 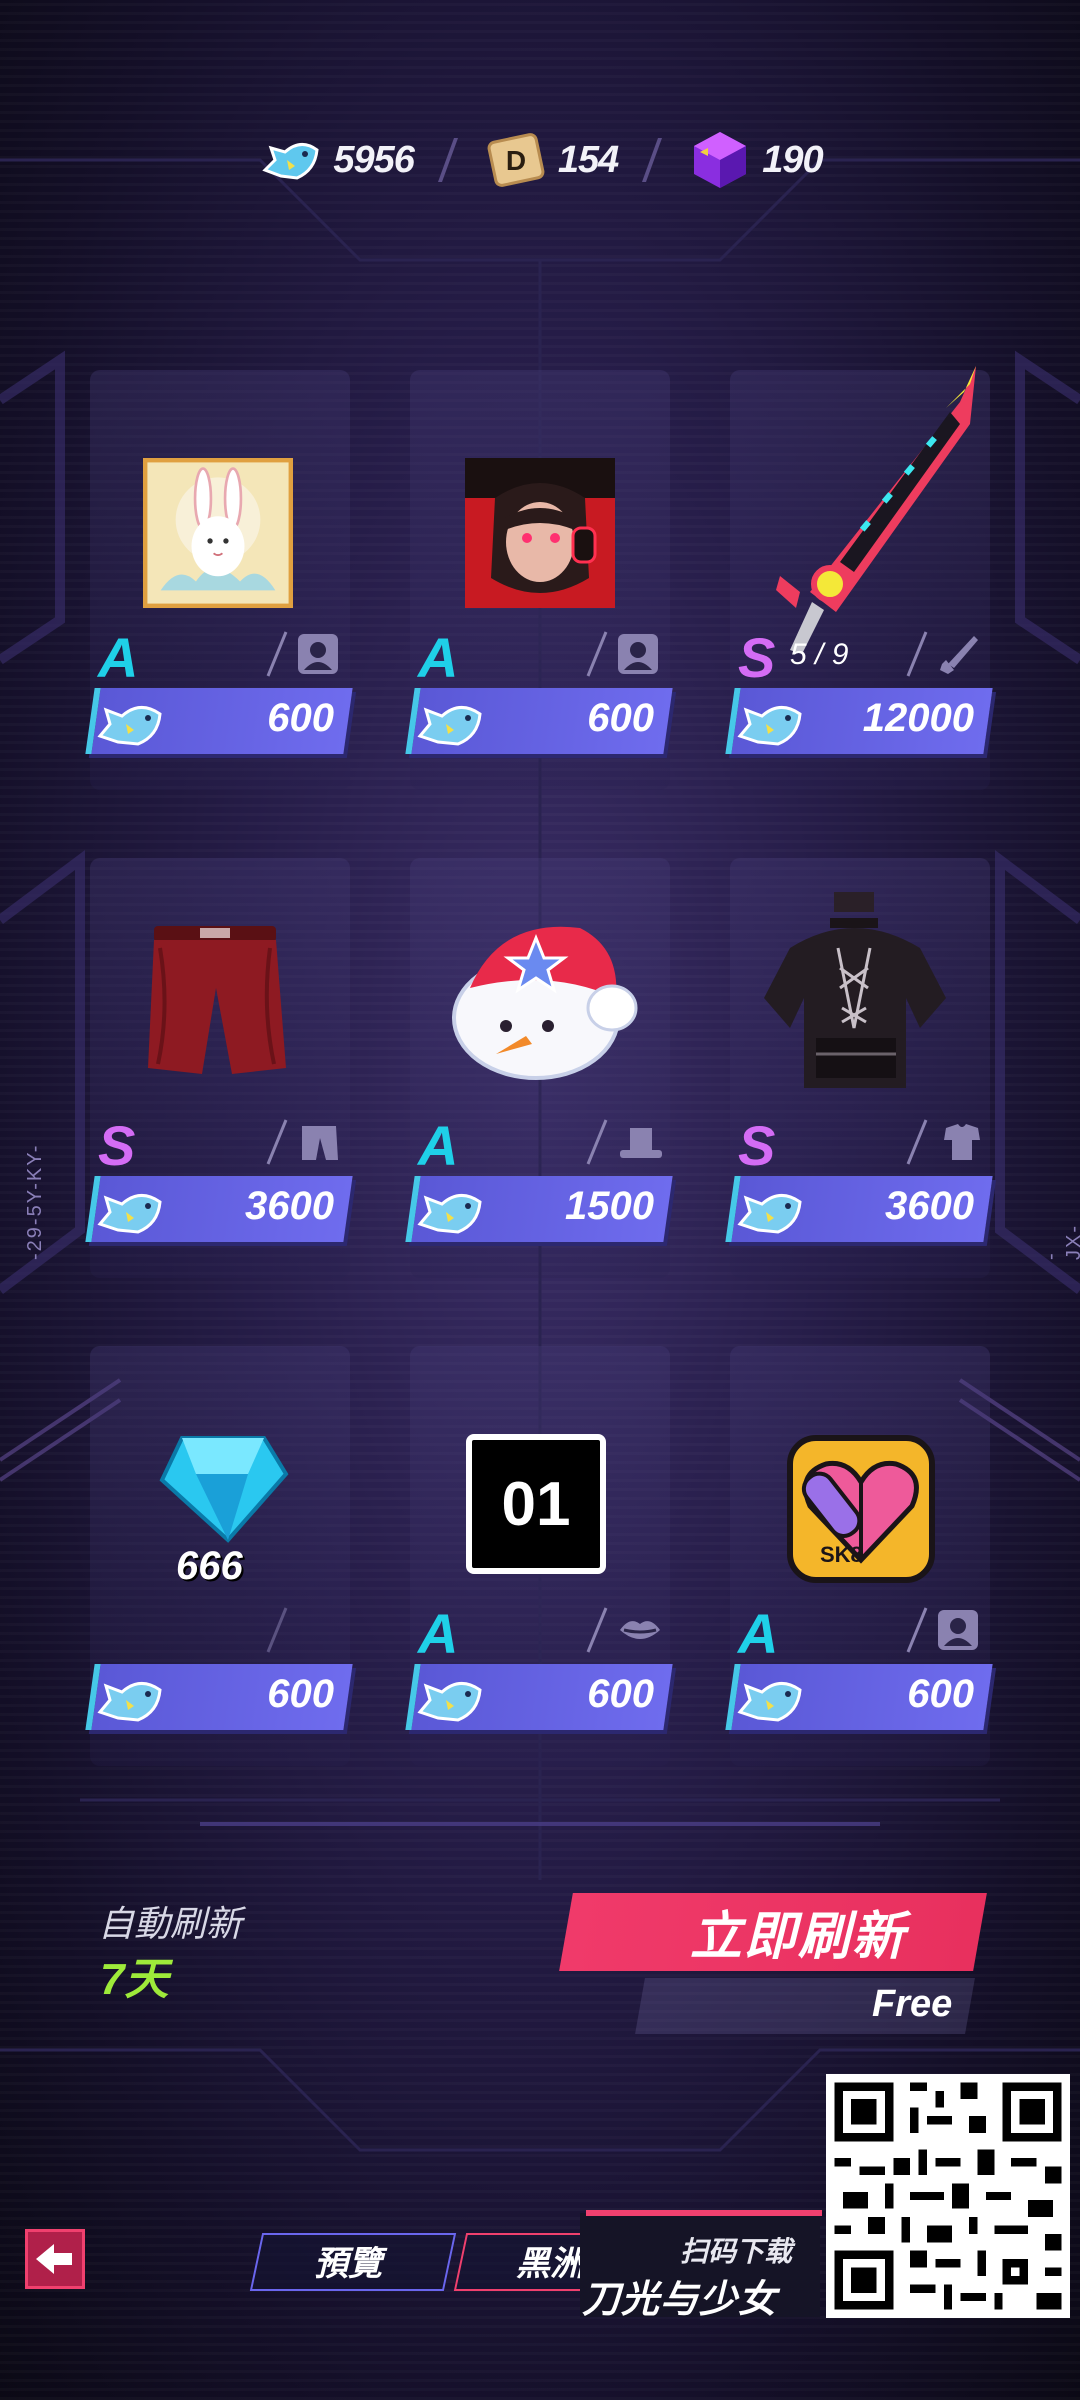 I want to click on refresh-now-label: 立即刷新, so click(x=798, y=1931).